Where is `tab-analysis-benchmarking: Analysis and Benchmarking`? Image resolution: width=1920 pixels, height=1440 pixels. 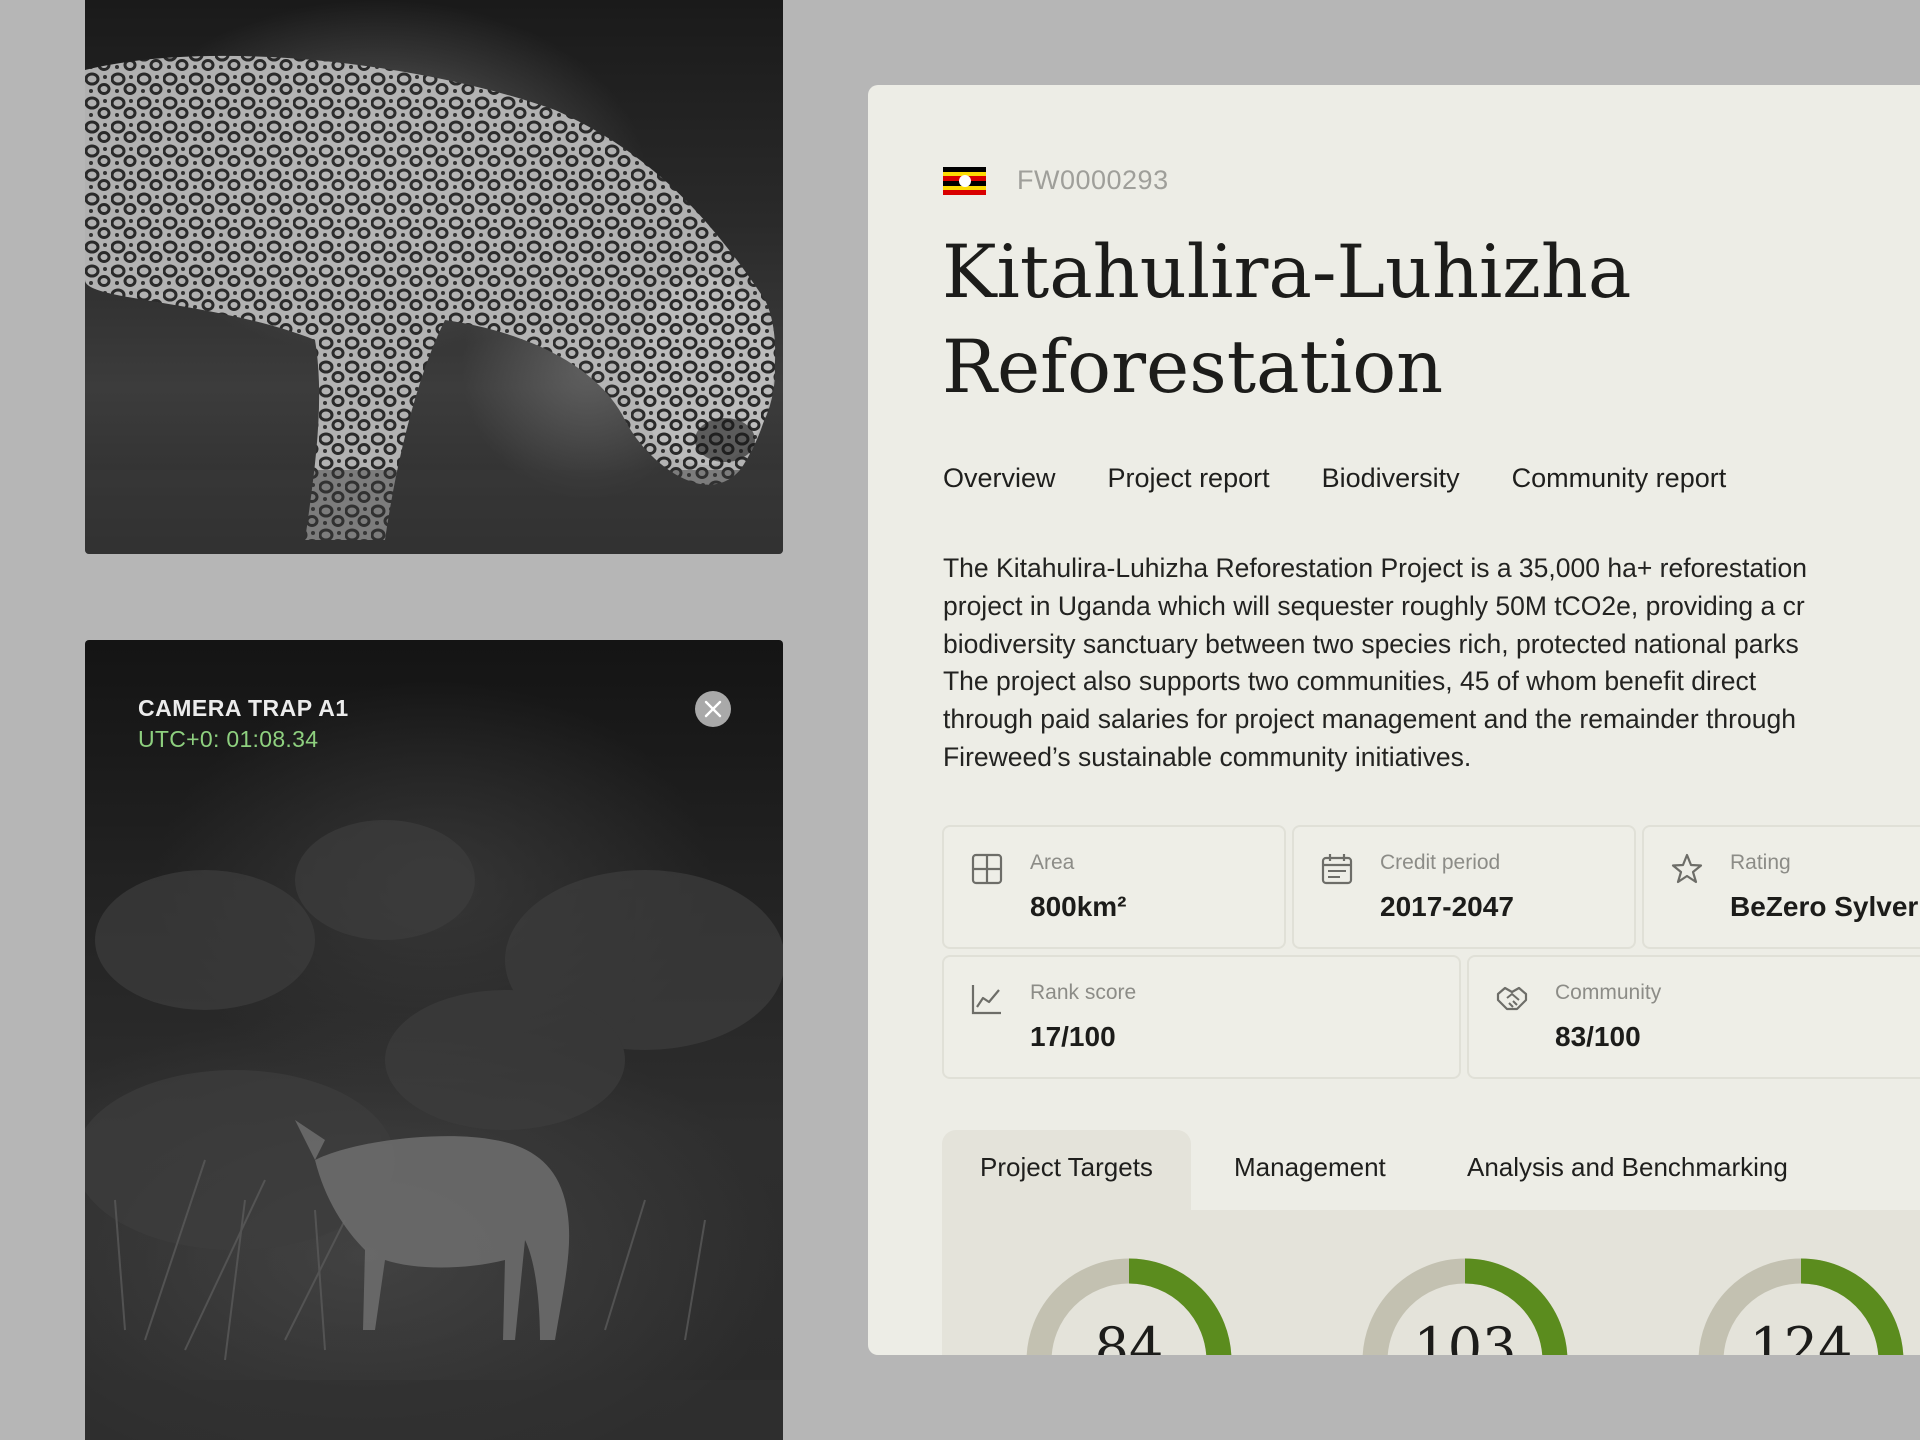 tab-analysis-benchmarking: Analysis and Benchmarking is located at coordinates (1627, 1170).